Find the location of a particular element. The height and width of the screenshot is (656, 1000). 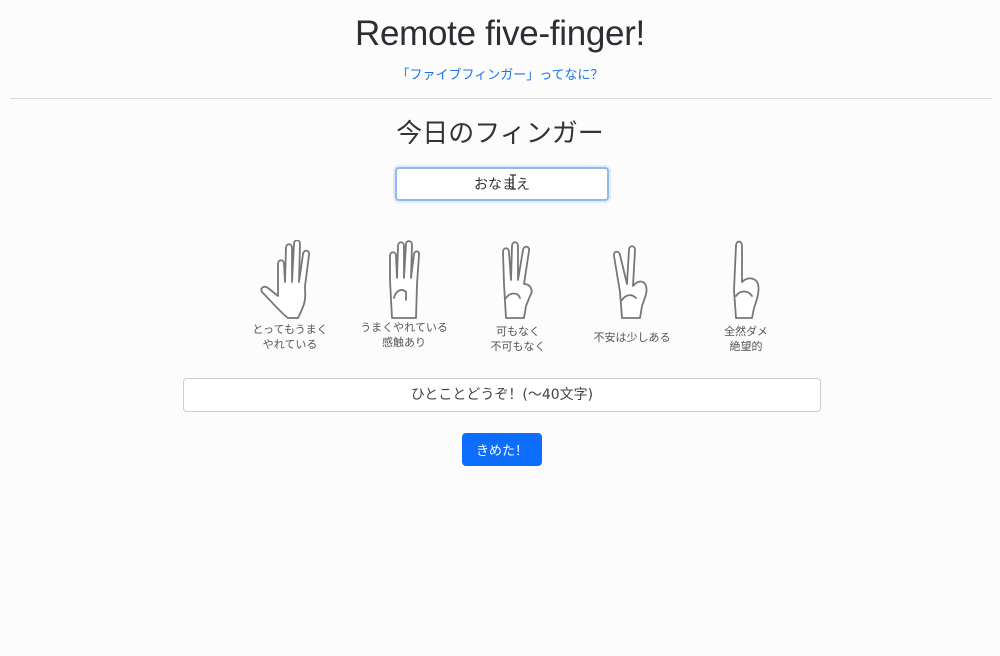

text-cursor-icon is located at coordinates (513, 182).